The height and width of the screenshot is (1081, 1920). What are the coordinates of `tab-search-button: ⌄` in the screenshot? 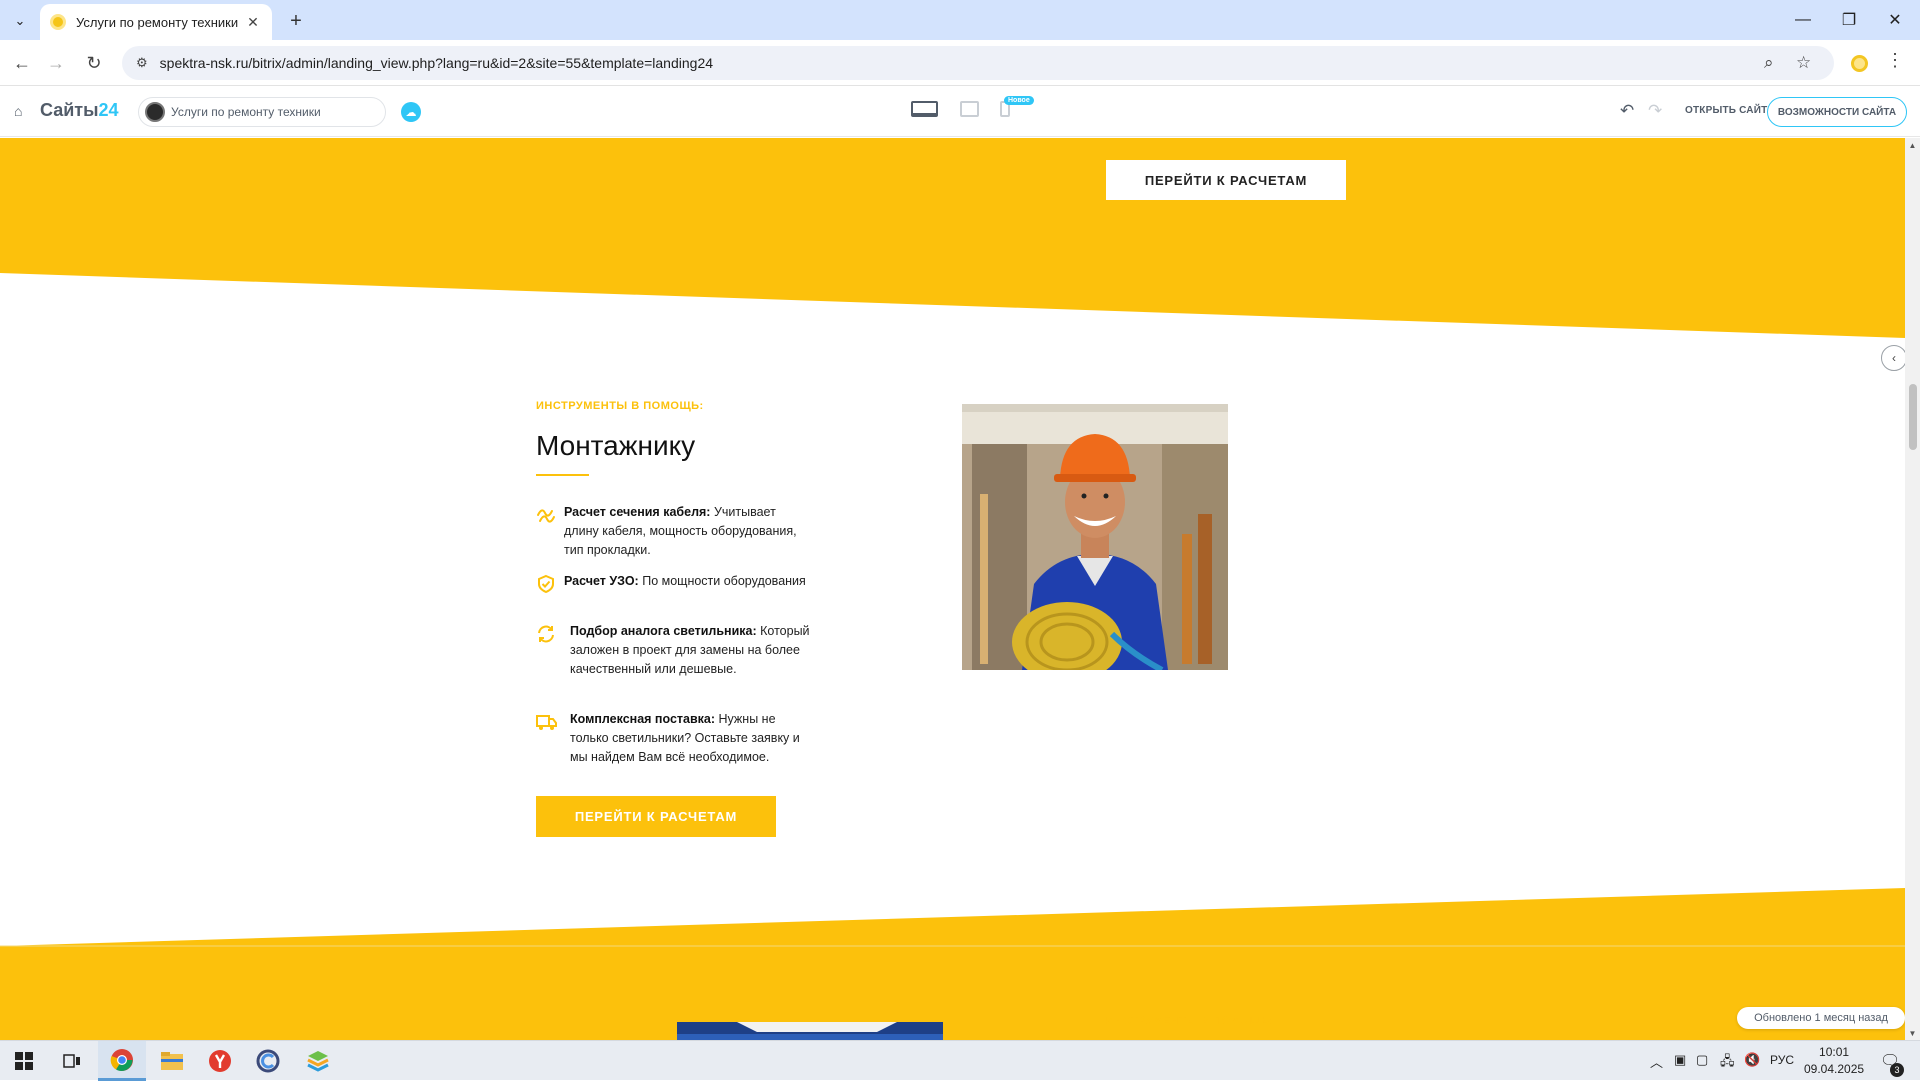 It's located at (20, 21).